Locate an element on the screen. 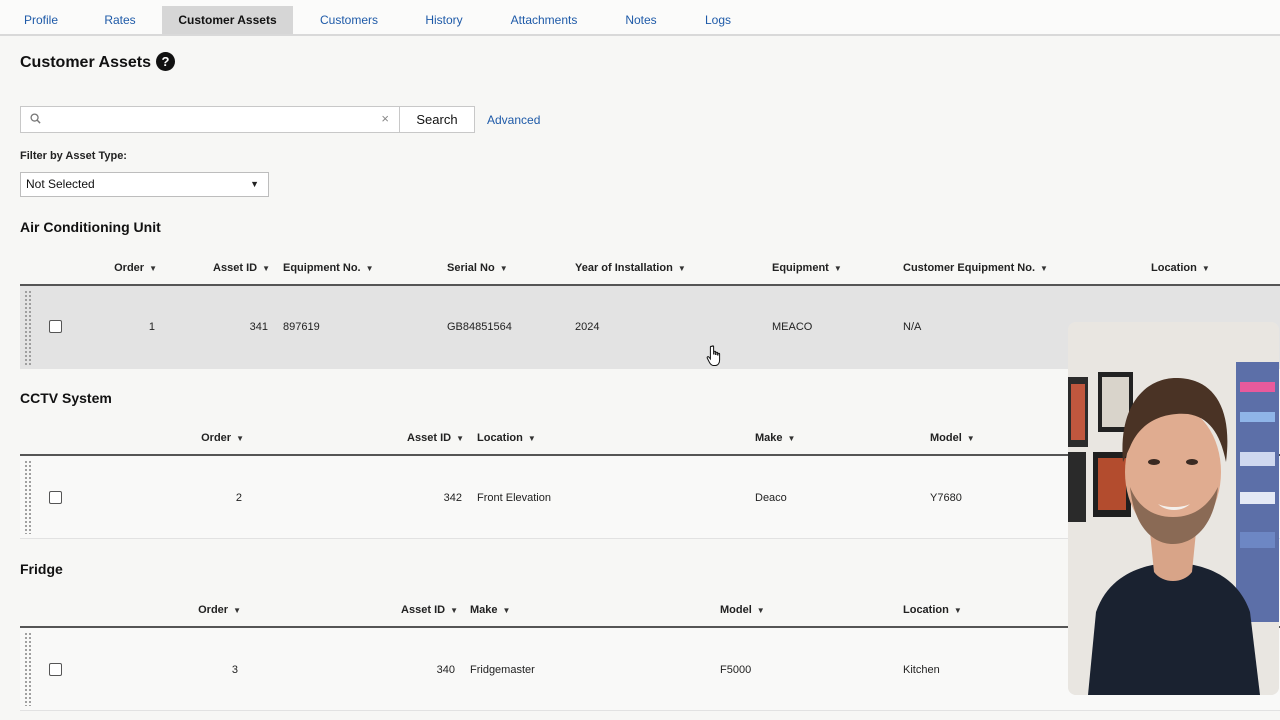 Image resolution: width=1280 pixels, height=720 pixels. cell-equipment: MEACO is located at coordinates (792, 327).